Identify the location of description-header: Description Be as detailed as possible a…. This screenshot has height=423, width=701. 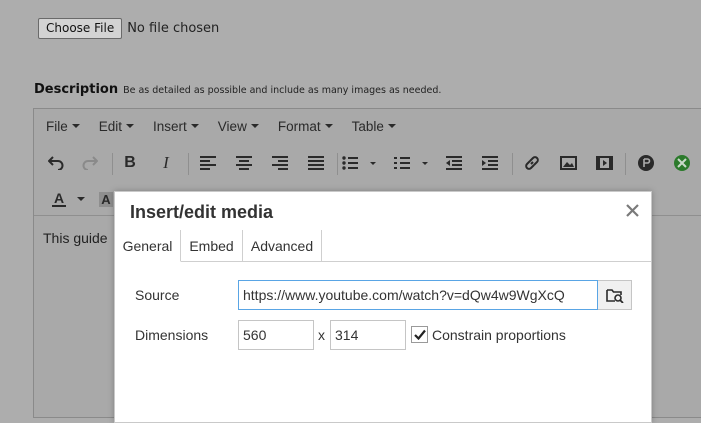
(237, 89).